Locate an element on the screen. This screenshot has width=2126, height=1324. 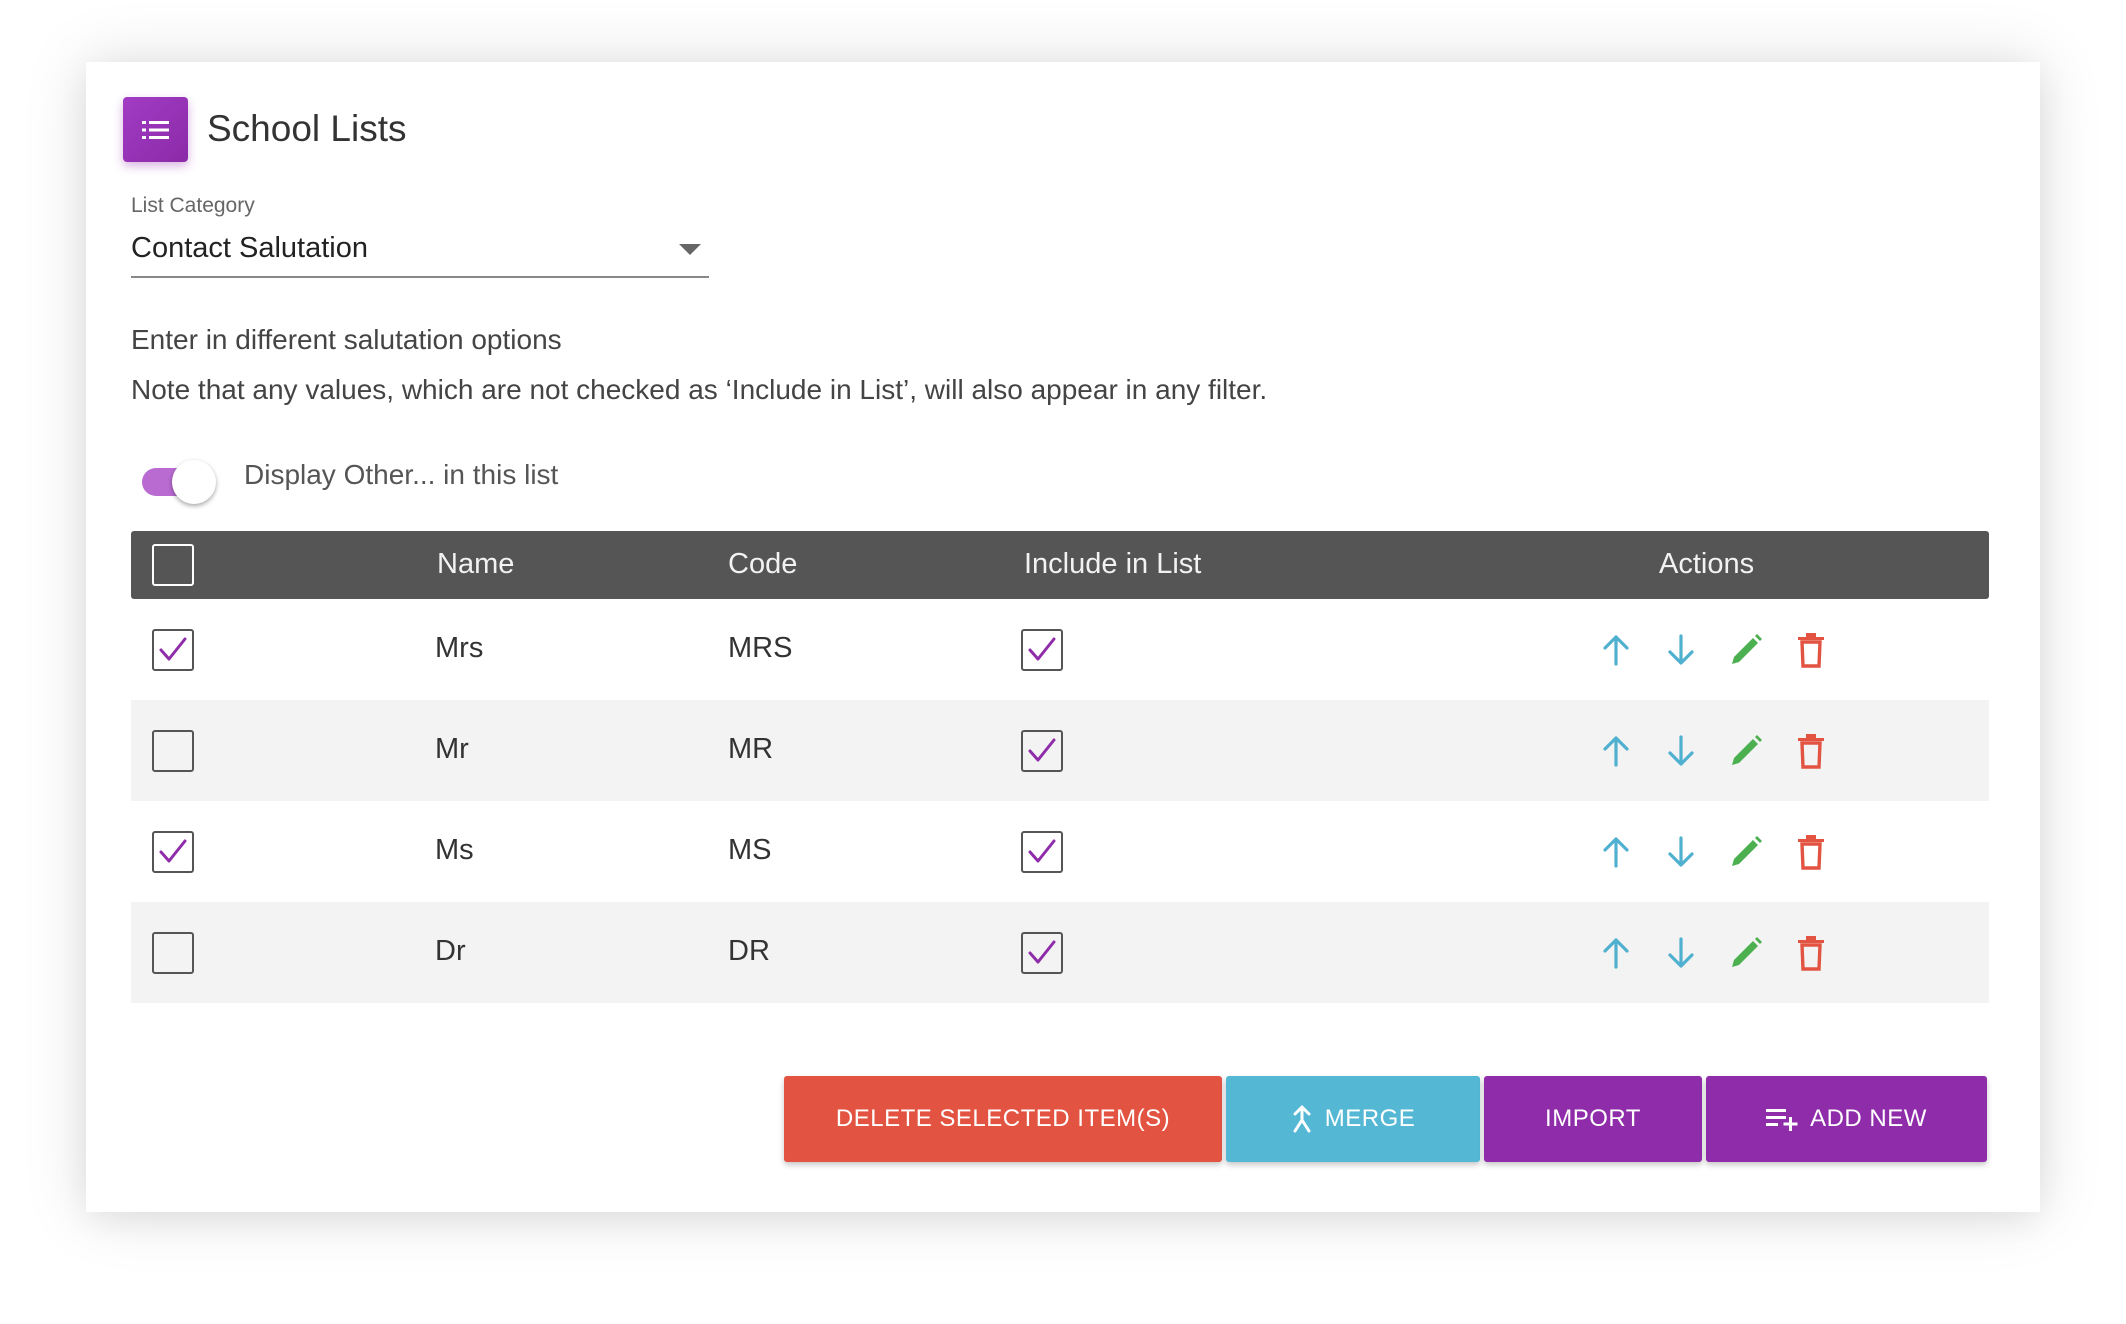
delete-selected-button: DELETE SELECTED ITEM(S) is located at coordinates (1003, 1119).